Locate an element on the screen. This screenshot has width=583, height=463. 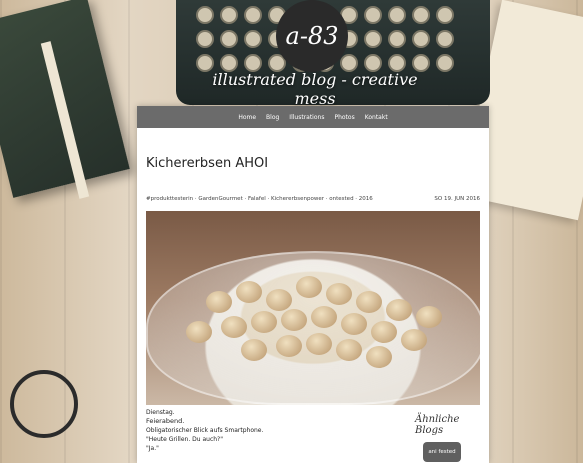
nav-photos: Photos is located at coordinates (344, 117).